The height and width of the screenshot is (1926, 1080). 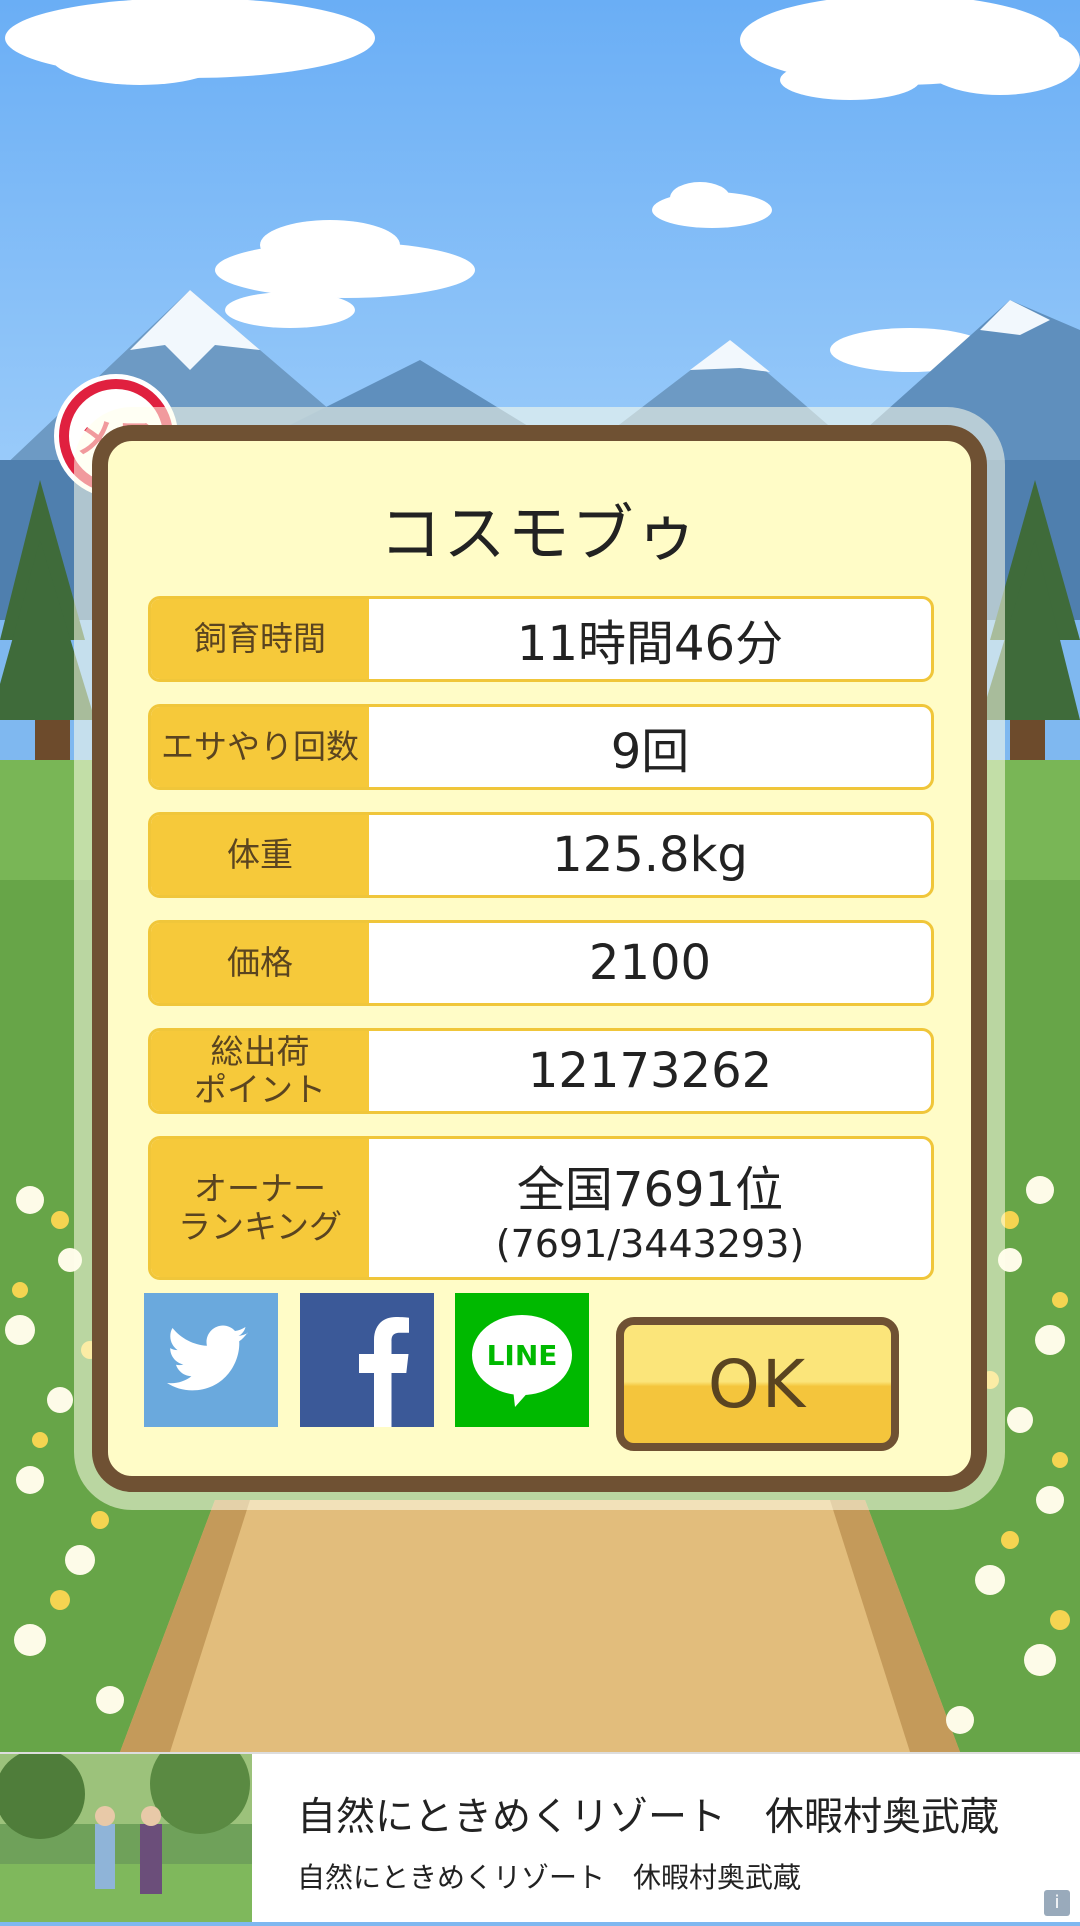 What do you see at coordinates (260, 747) in the screenshot?
I see `stat-label: エサやり回数` at bounding box center [260, 747].